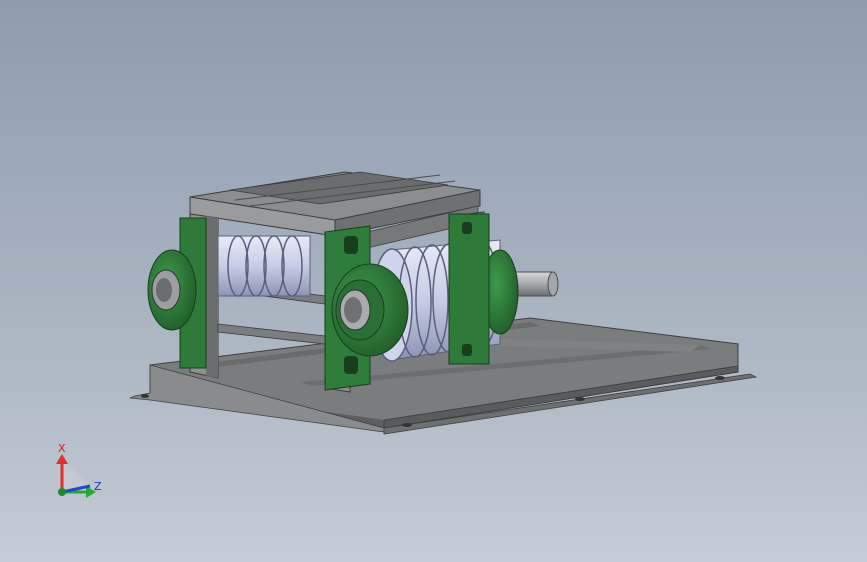  Describe the element at coordinates (62, 492) in the screenshot. I see `triad-origin-icon` at that location.